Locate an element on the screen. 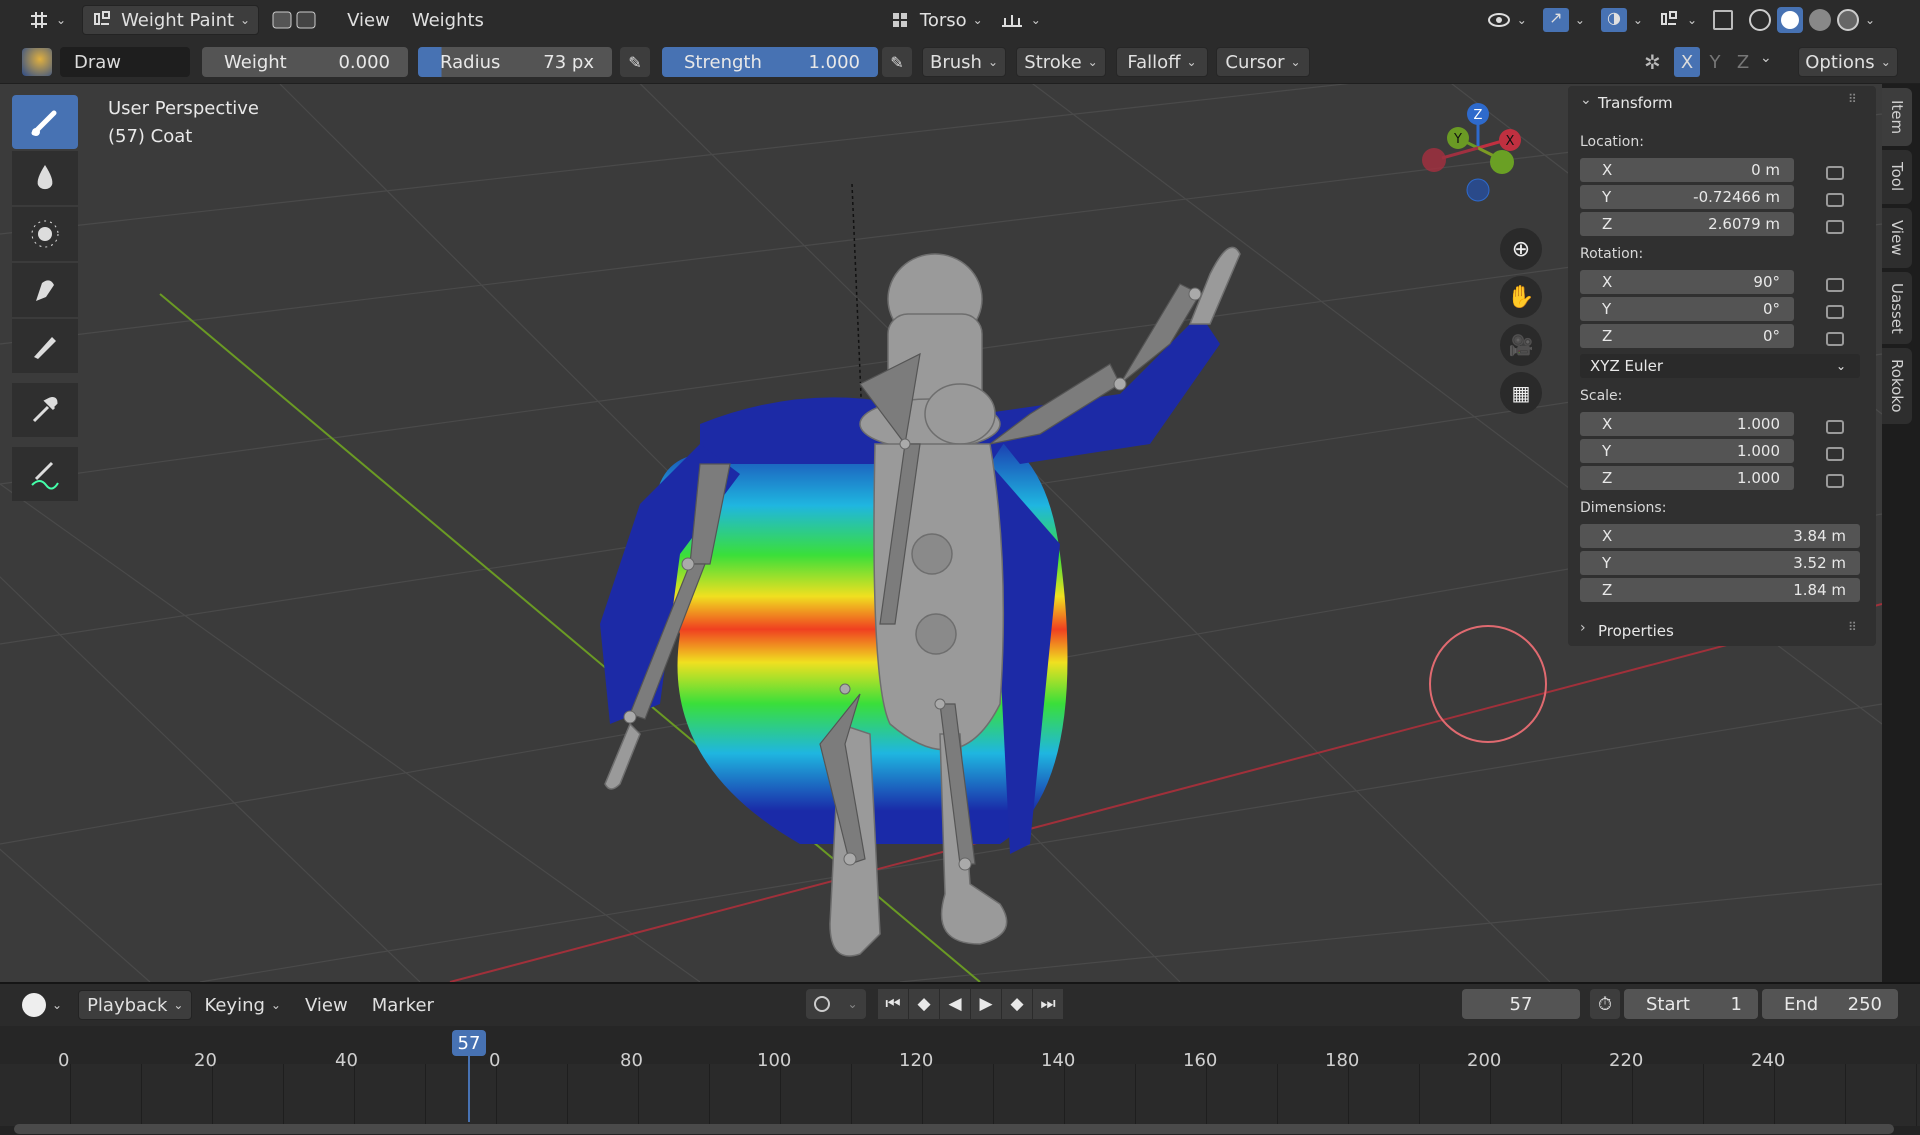 This screenshot has height=1135, width=1920. tab-tool: Tool is located at coordinates (1897, 177).